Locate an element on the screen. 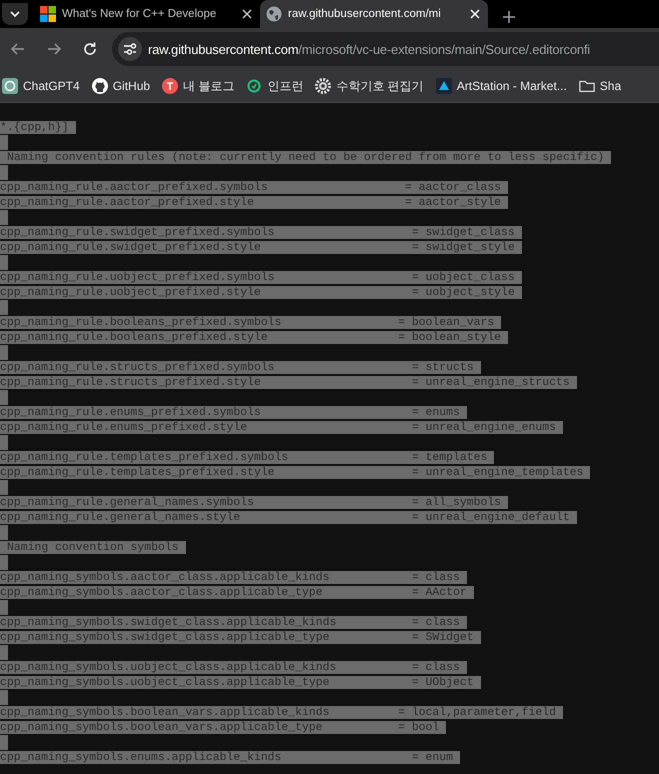 This screenshot has height=774, width=659. tab-search-button is located at coordinates (15, 14).